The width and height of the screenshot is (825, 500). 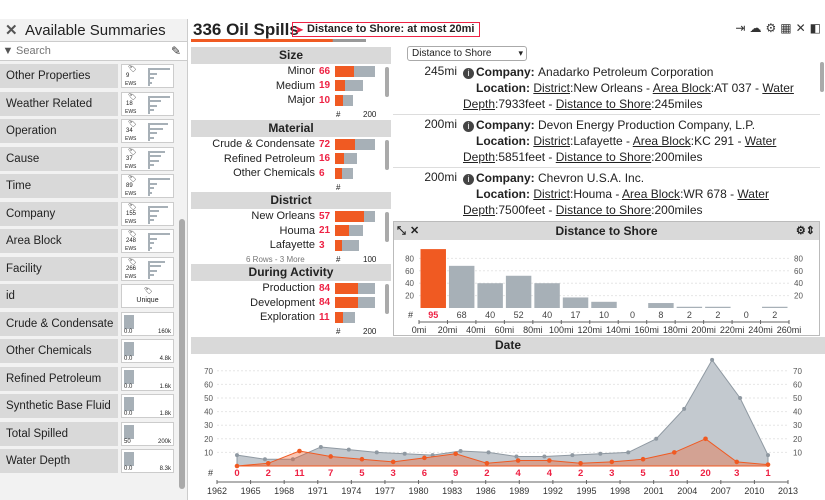 I want to click on summary-item-label: Refined Petroleum, so click(x=59, y=378).